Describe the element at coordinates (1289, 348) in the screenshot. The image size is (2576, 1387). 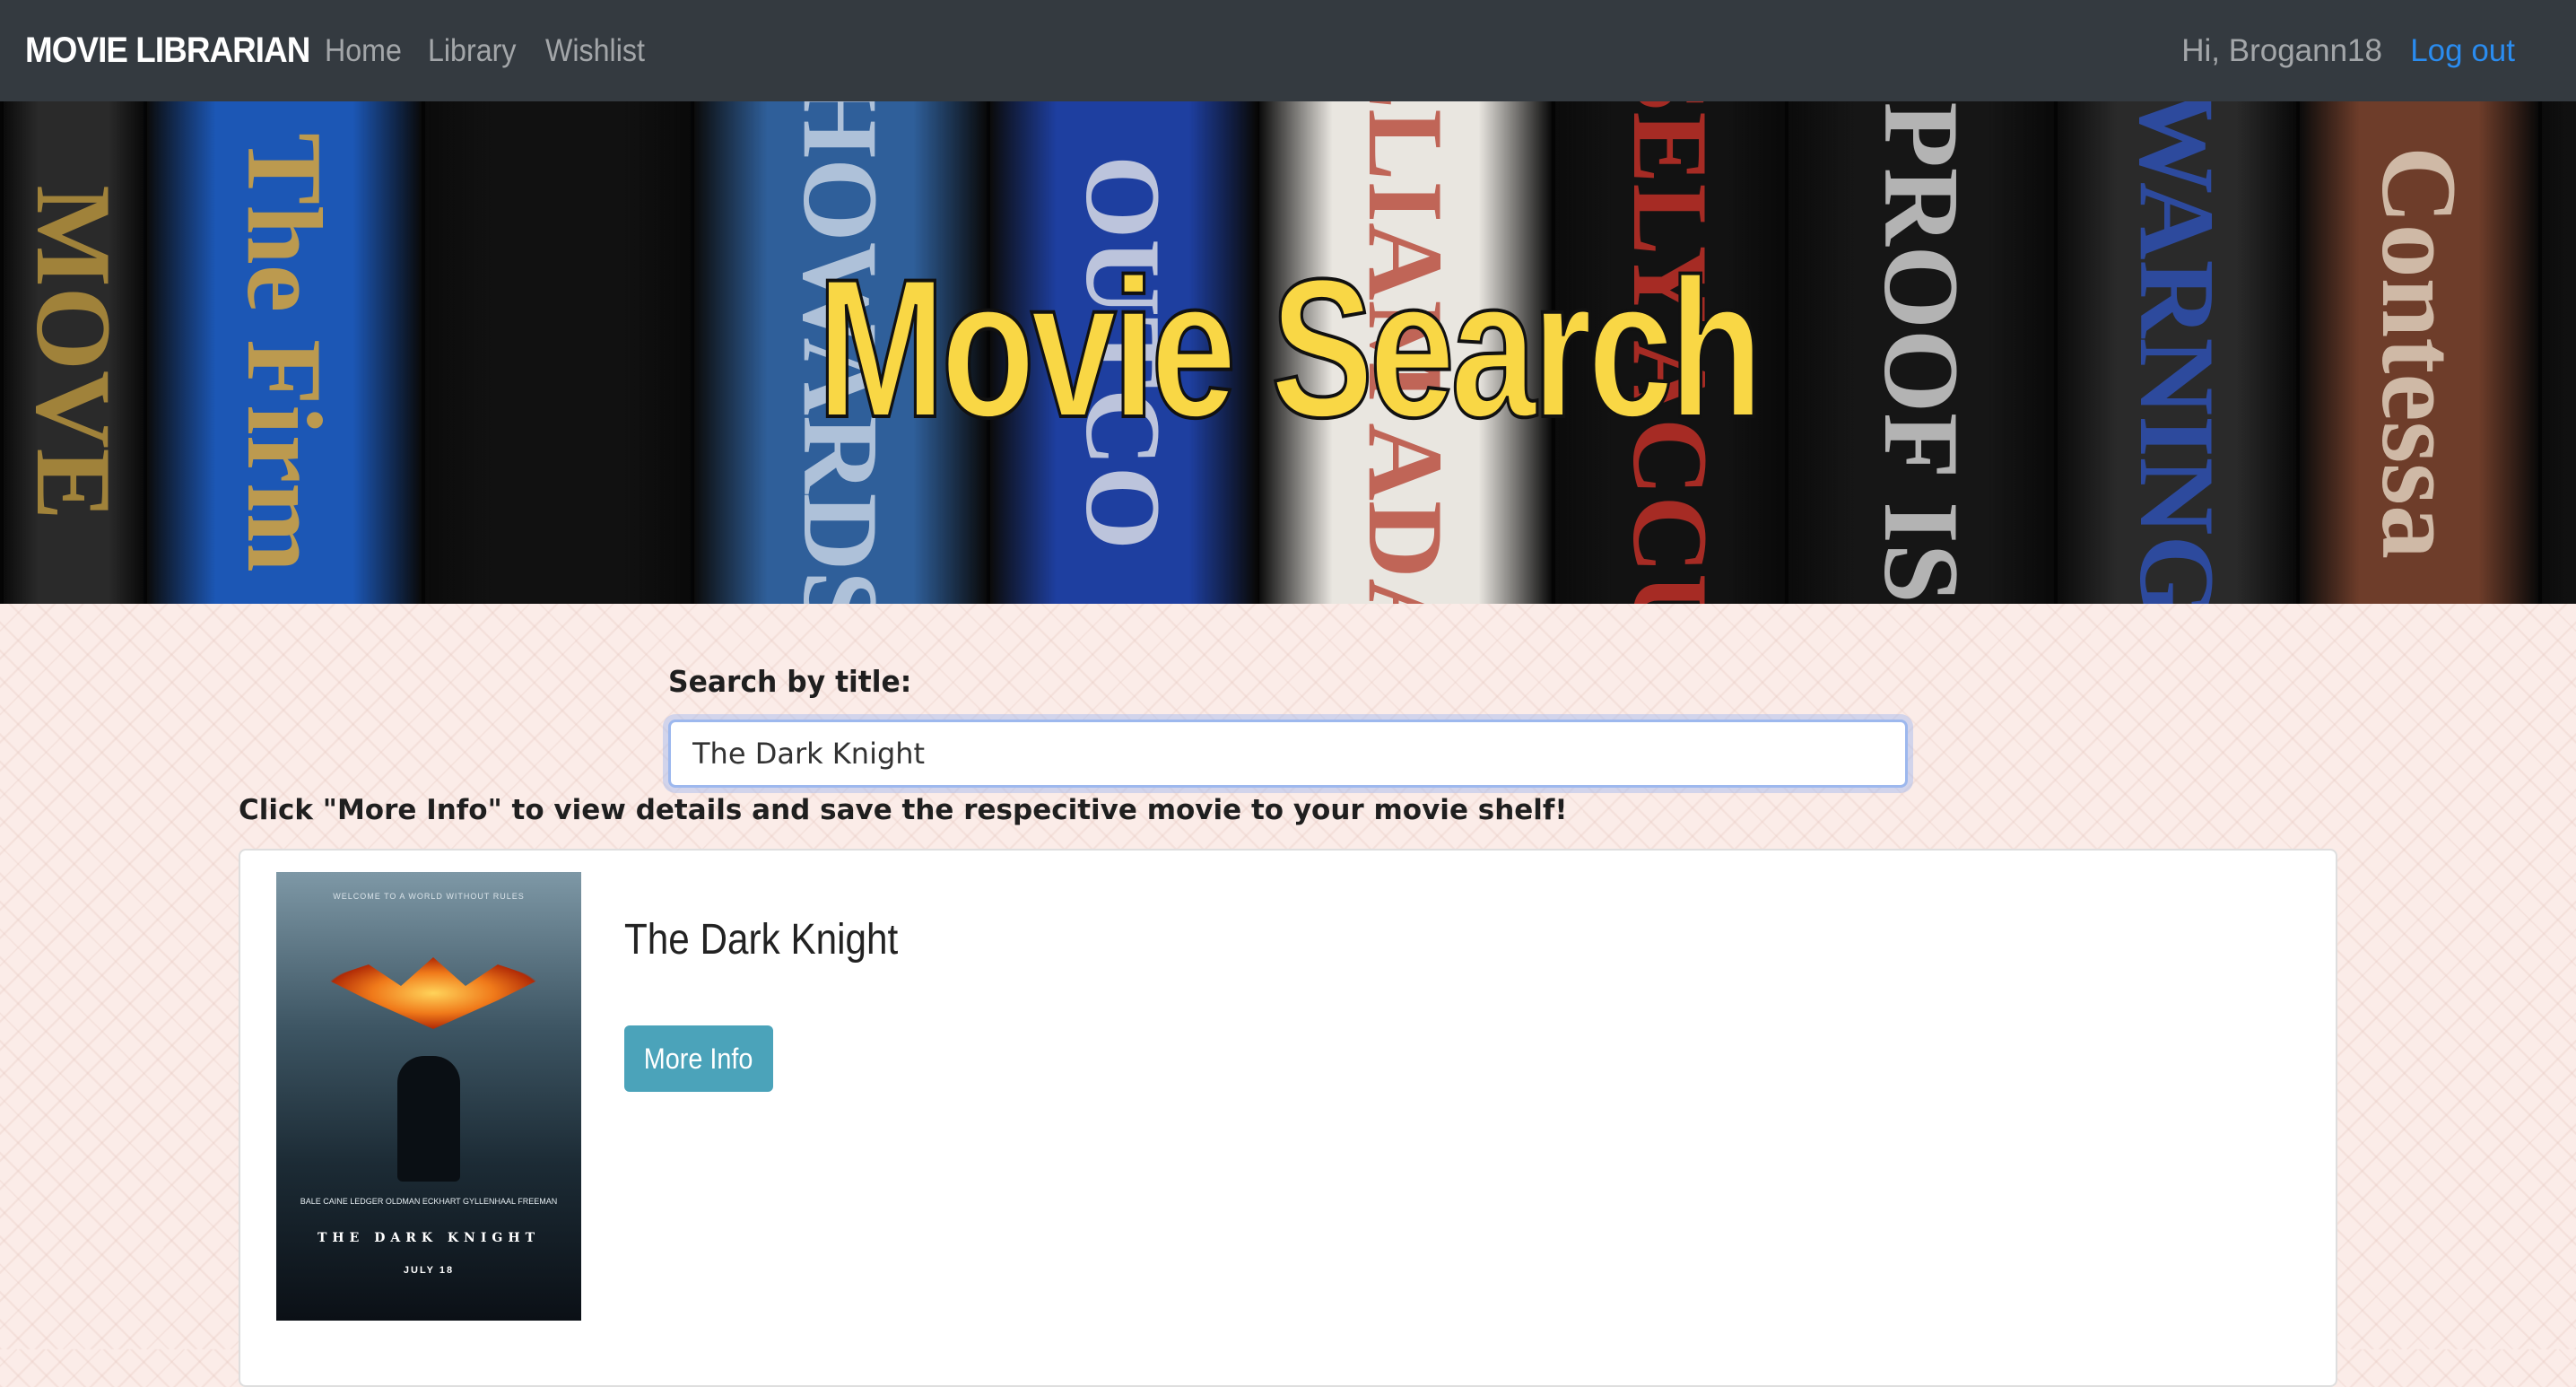
I see `hero-title: Movie Search` at that location.